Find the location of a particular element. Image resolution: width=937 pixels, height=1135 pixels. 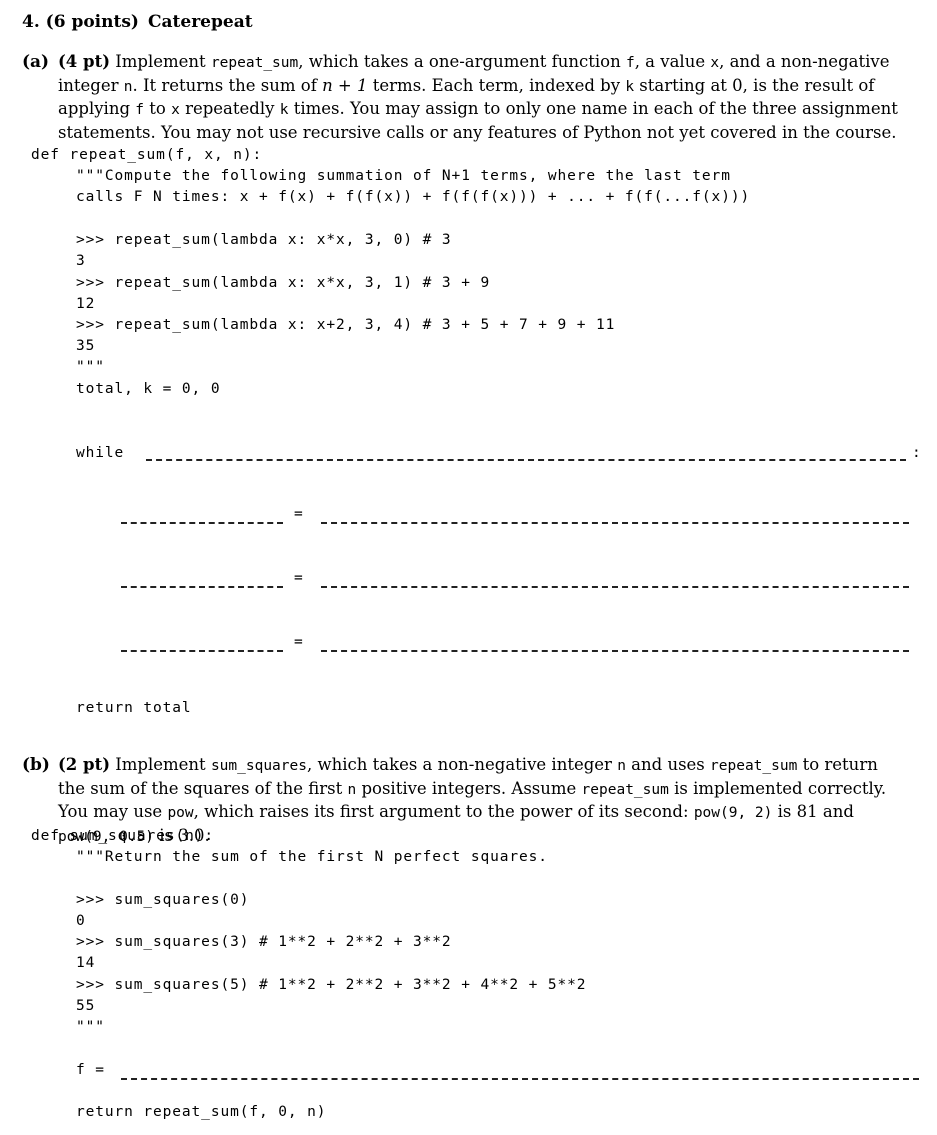

docstring-end: """ is located at coordinates (90, 367).